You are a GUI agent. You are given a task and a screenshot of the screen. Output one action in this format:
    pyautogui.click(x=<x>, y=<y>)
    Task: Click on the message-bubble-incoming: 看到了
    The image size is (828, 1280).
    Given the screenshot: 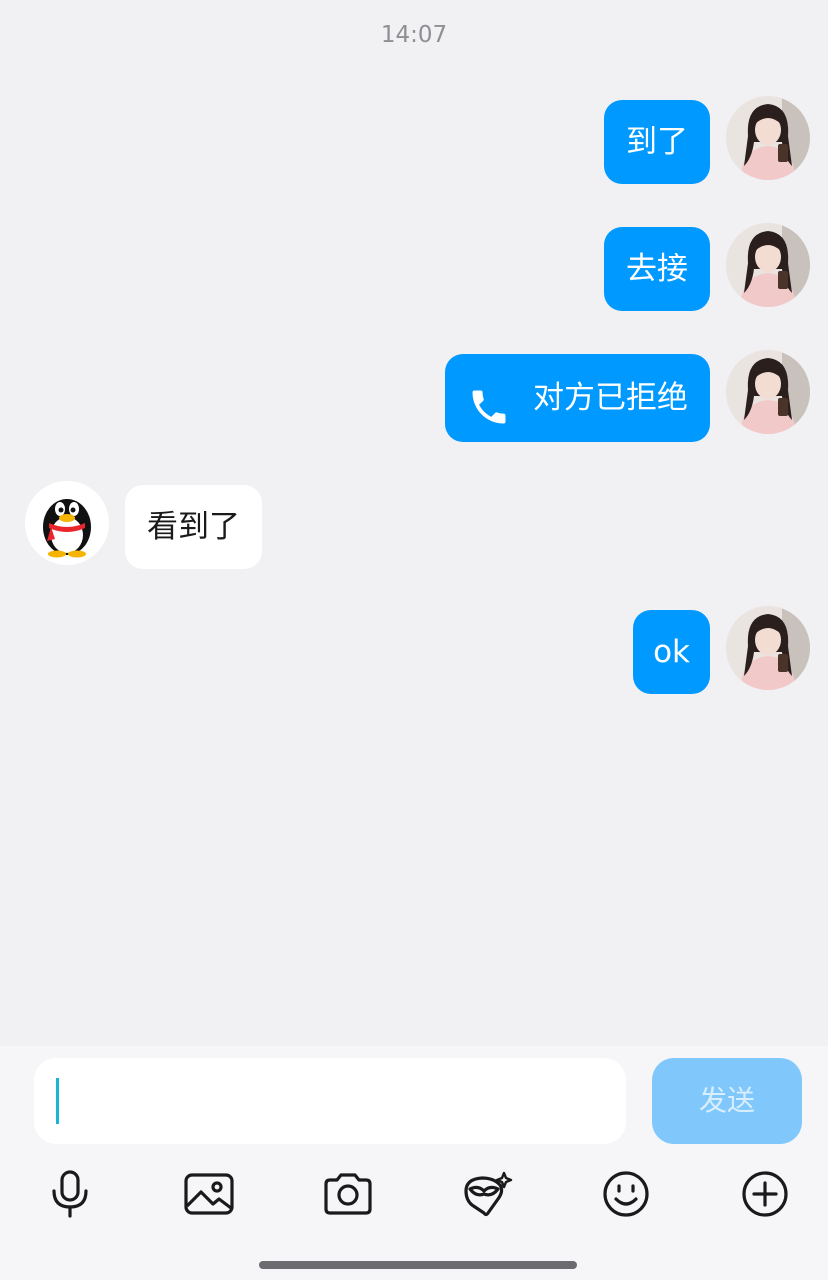 What is the action you would take?
    pyautogui.click(x=193, y=527)
    